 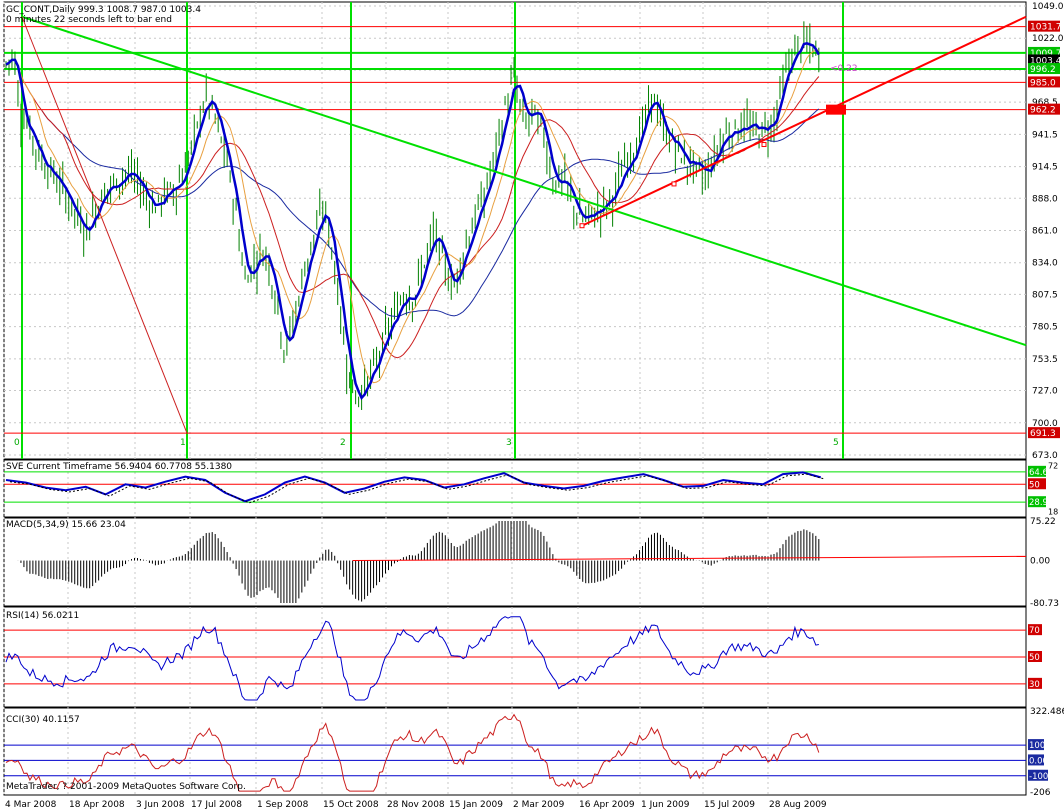 I want to click on rsi-label: 30, so click(x=1034, y=685).